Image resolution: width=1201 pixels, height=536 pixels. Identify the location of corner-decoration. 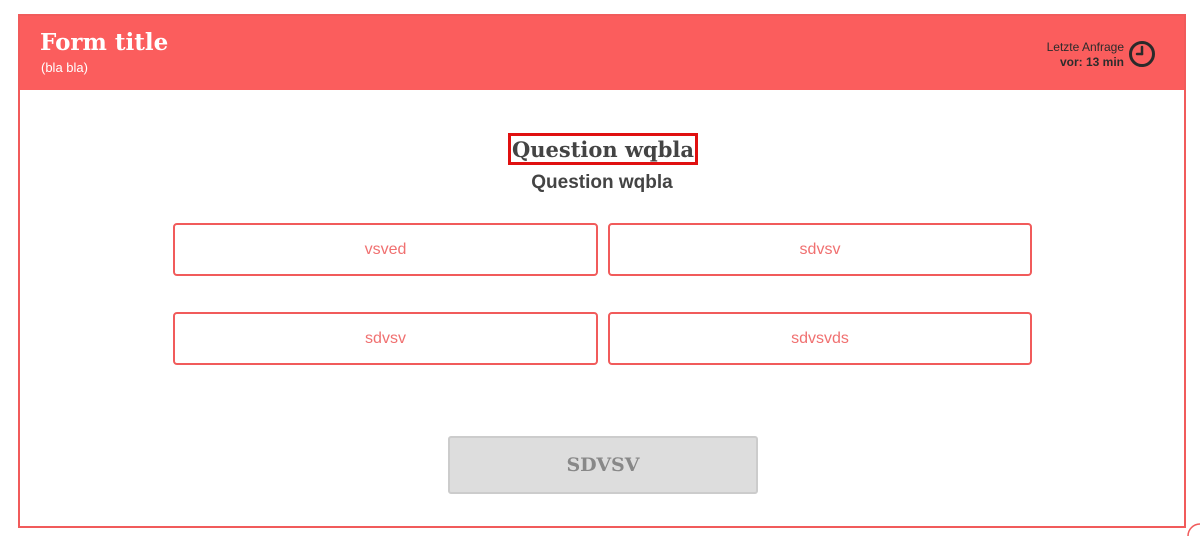
(1193, 529).